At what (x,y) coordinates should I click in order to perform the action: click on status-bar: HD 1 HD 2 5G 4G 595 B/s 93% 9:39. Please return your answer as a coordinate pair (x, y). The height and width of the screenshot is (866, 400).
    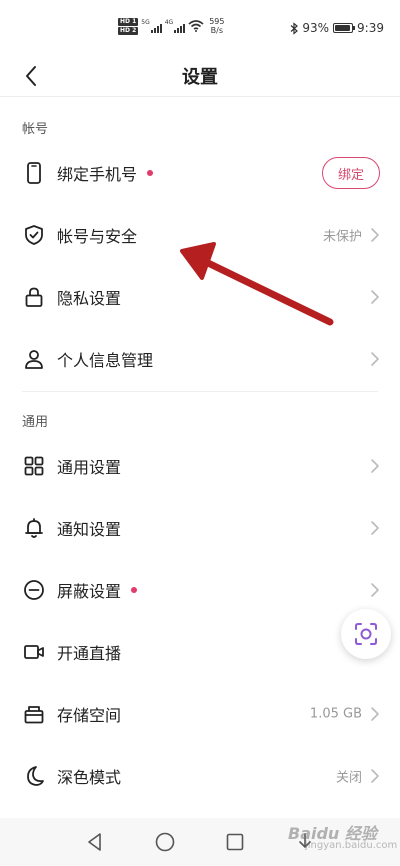
    Looking at the image, I should click on (200, 29).